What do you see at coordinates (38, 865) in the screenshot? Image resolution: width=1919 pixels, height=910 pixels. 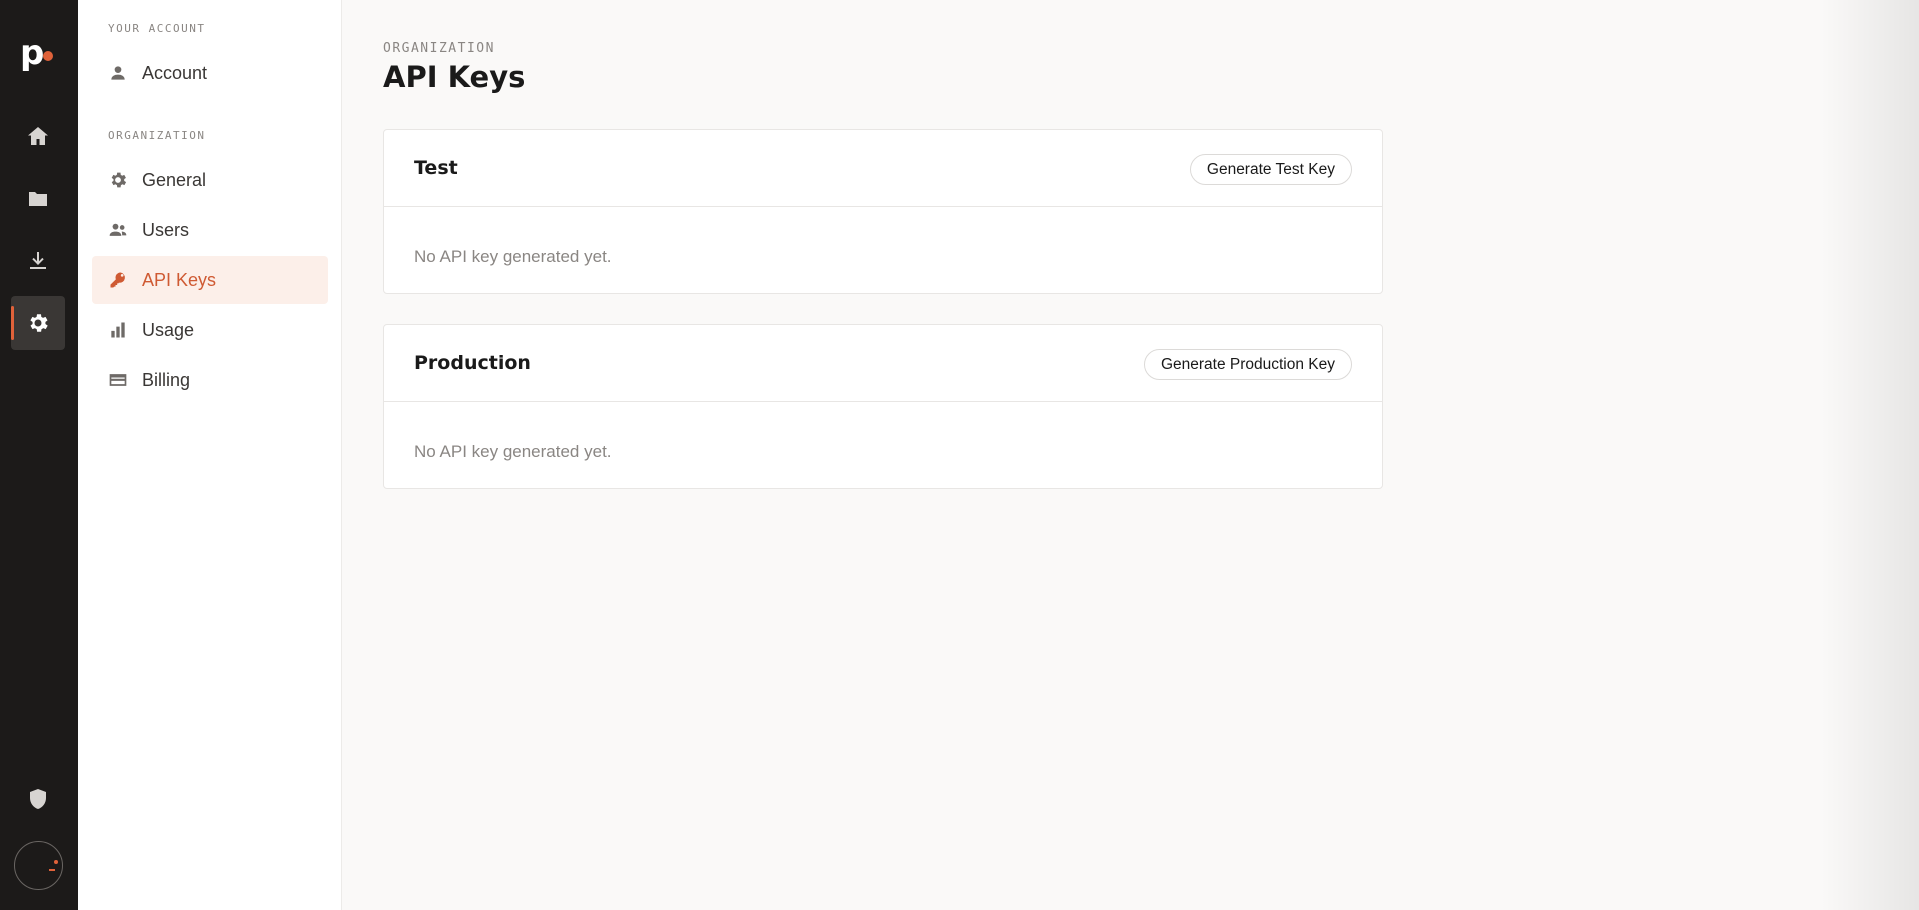 I see `user-avatar` at bounding box center [38, 865].